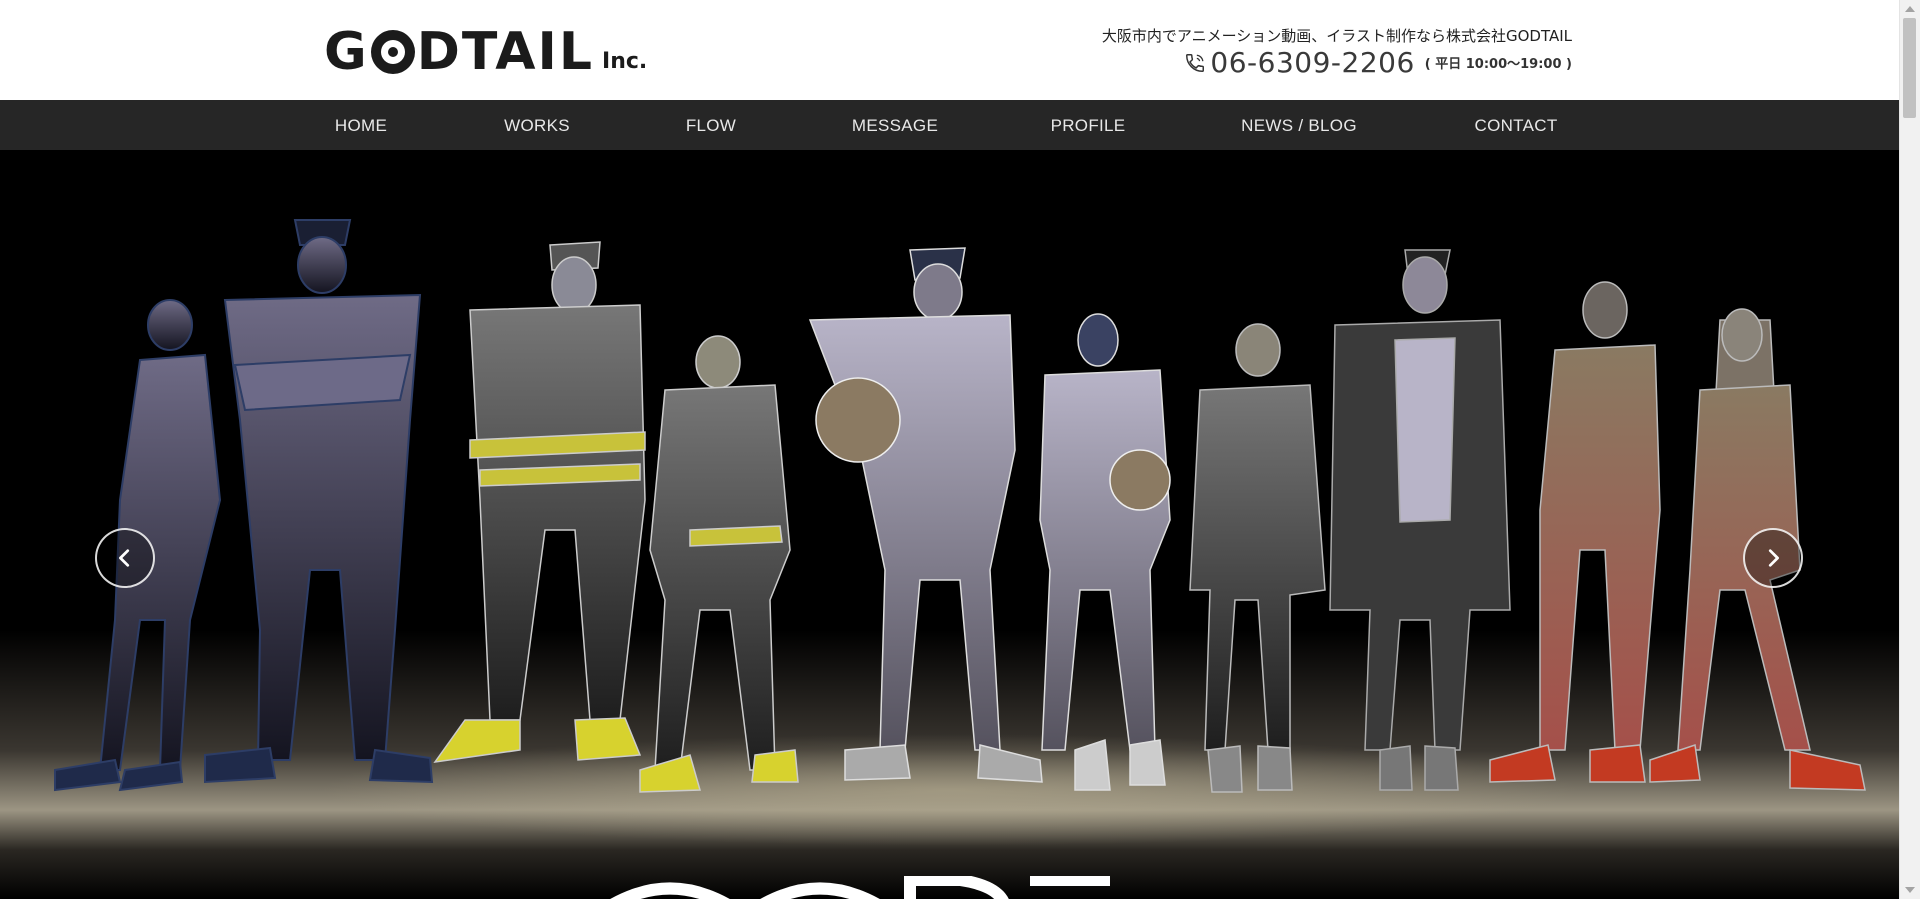  I want to click on scroll-up-arrow-icon, so click(1910, 9).